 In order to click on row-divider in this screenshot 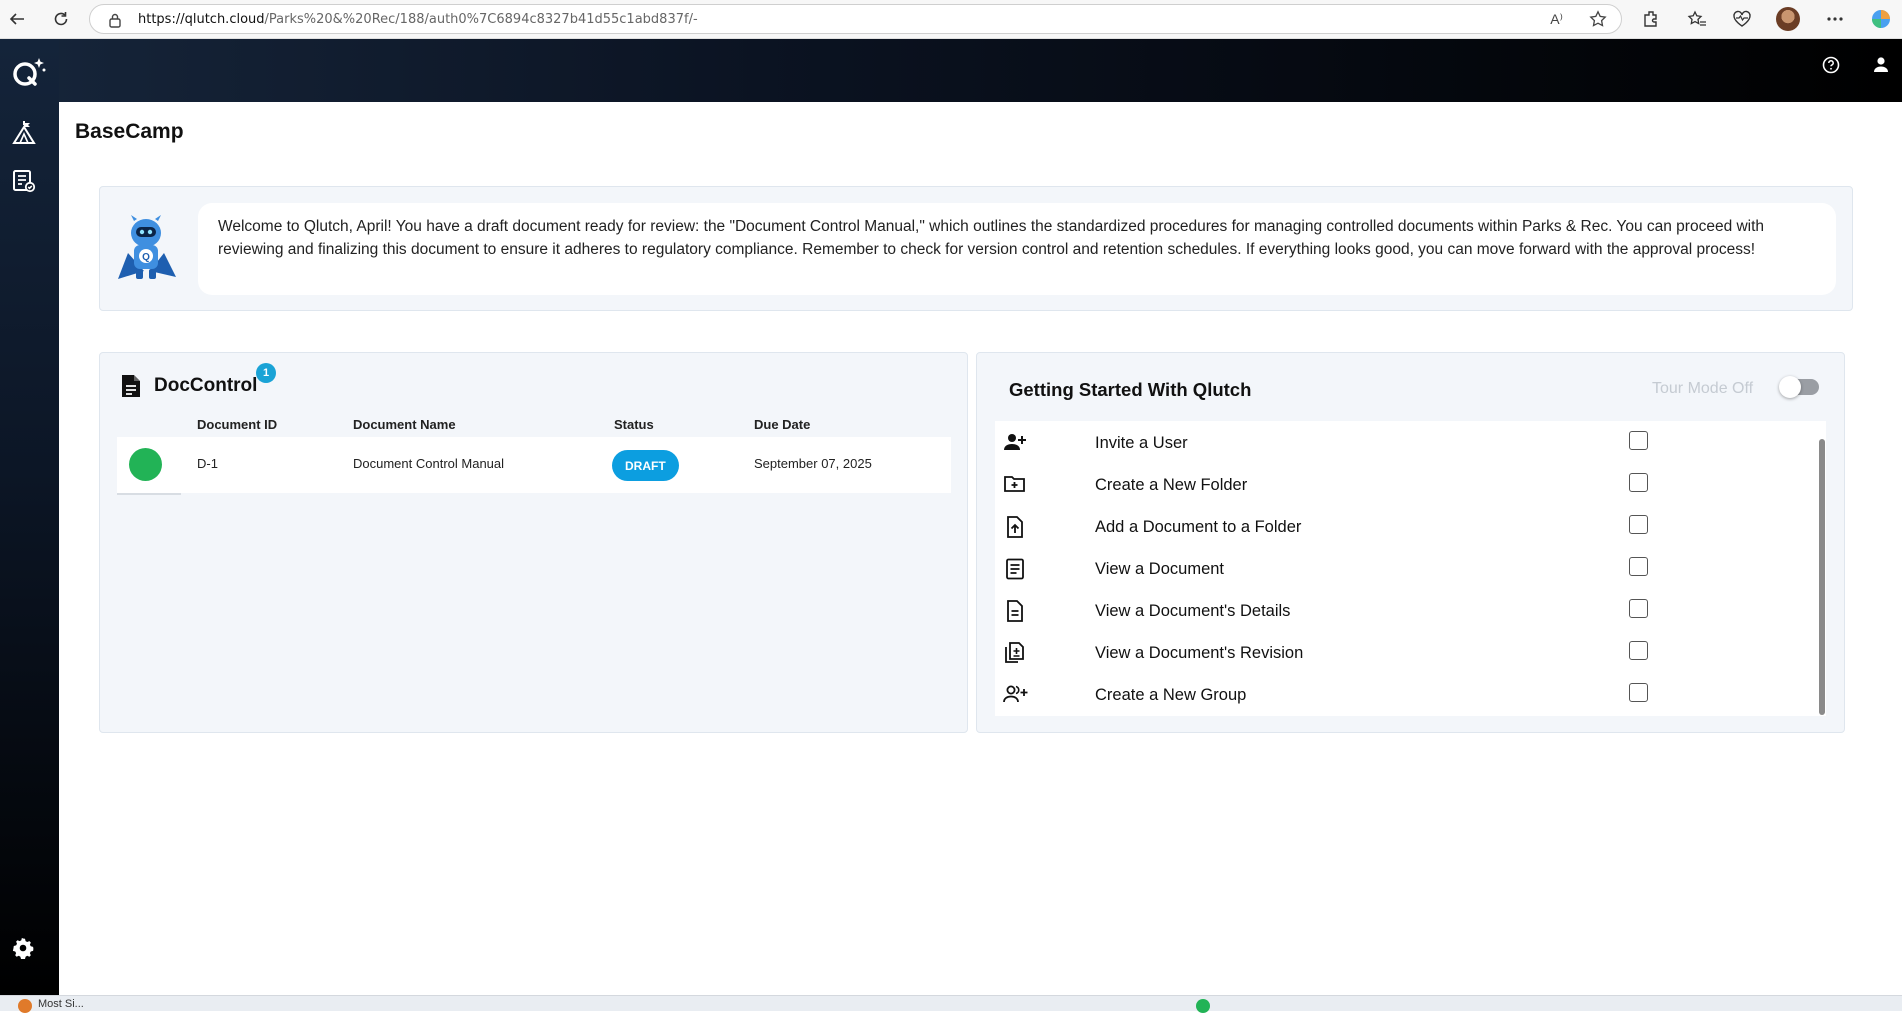, I will do `click(149, 494)`.